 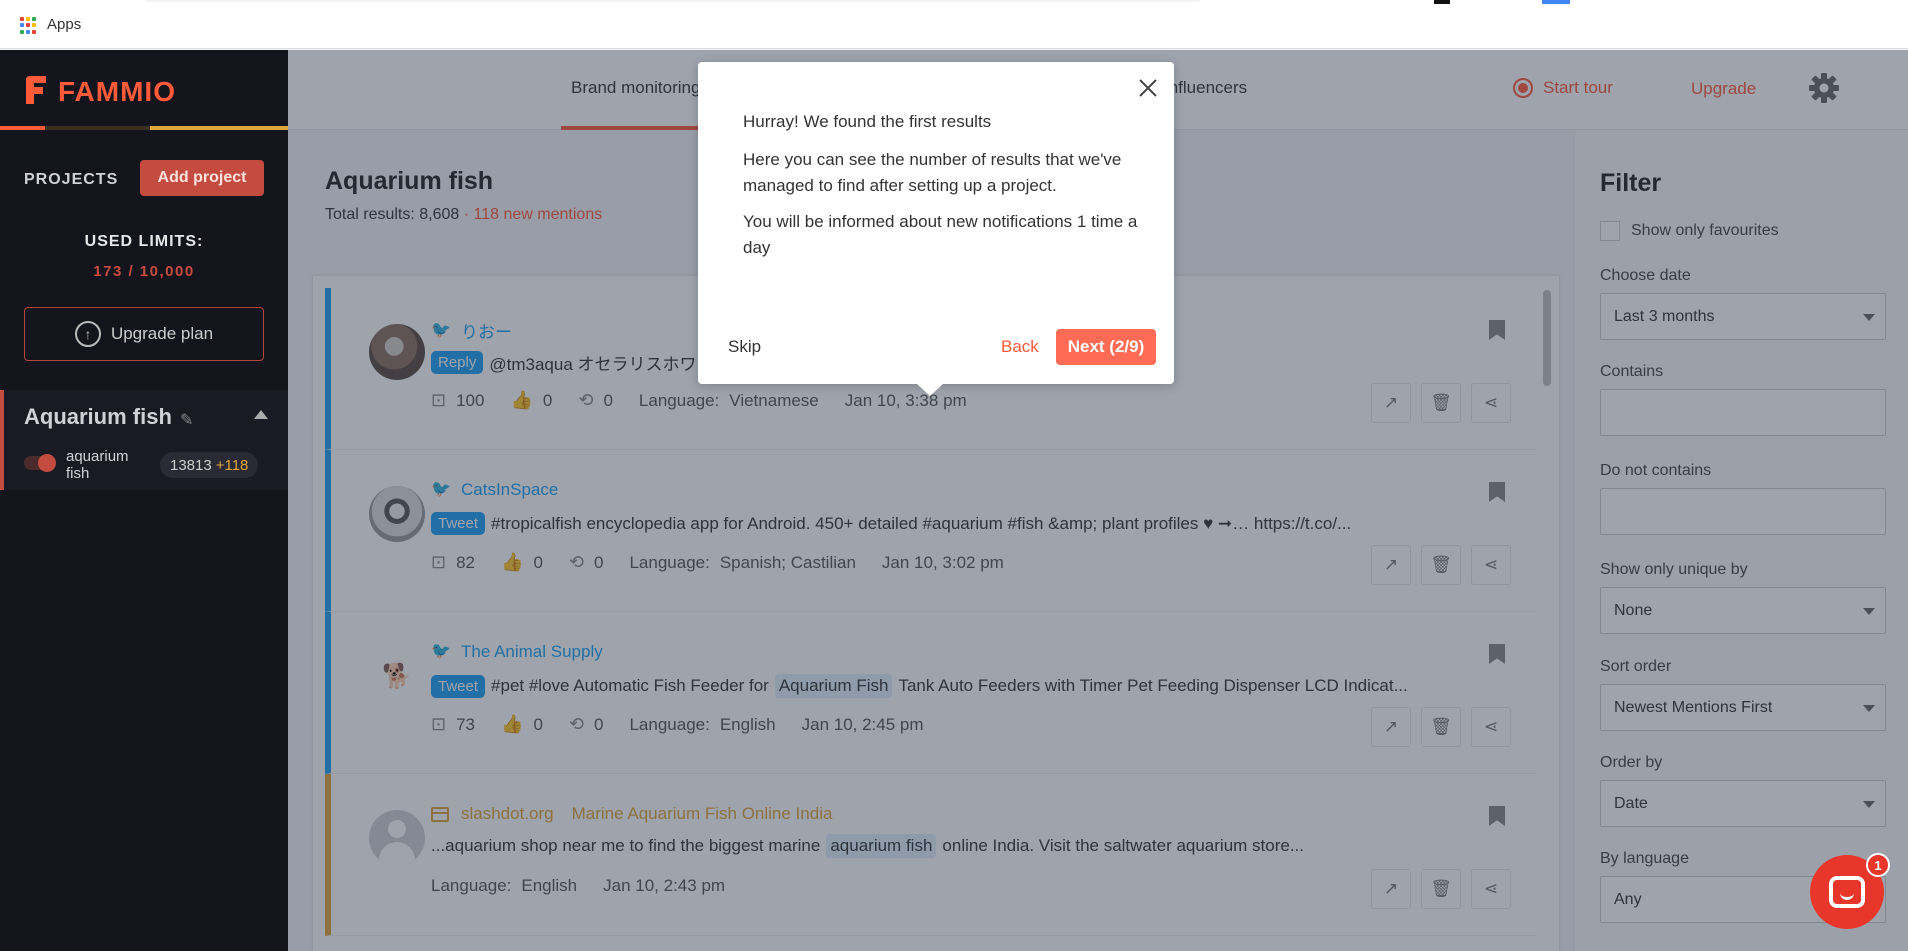 What do you see at coordinates (144, 440) in the screenshot?
I see `project-item: Aquarium fish ✎ aquarium fish 13813 +118` at bounding box center [144, 440].